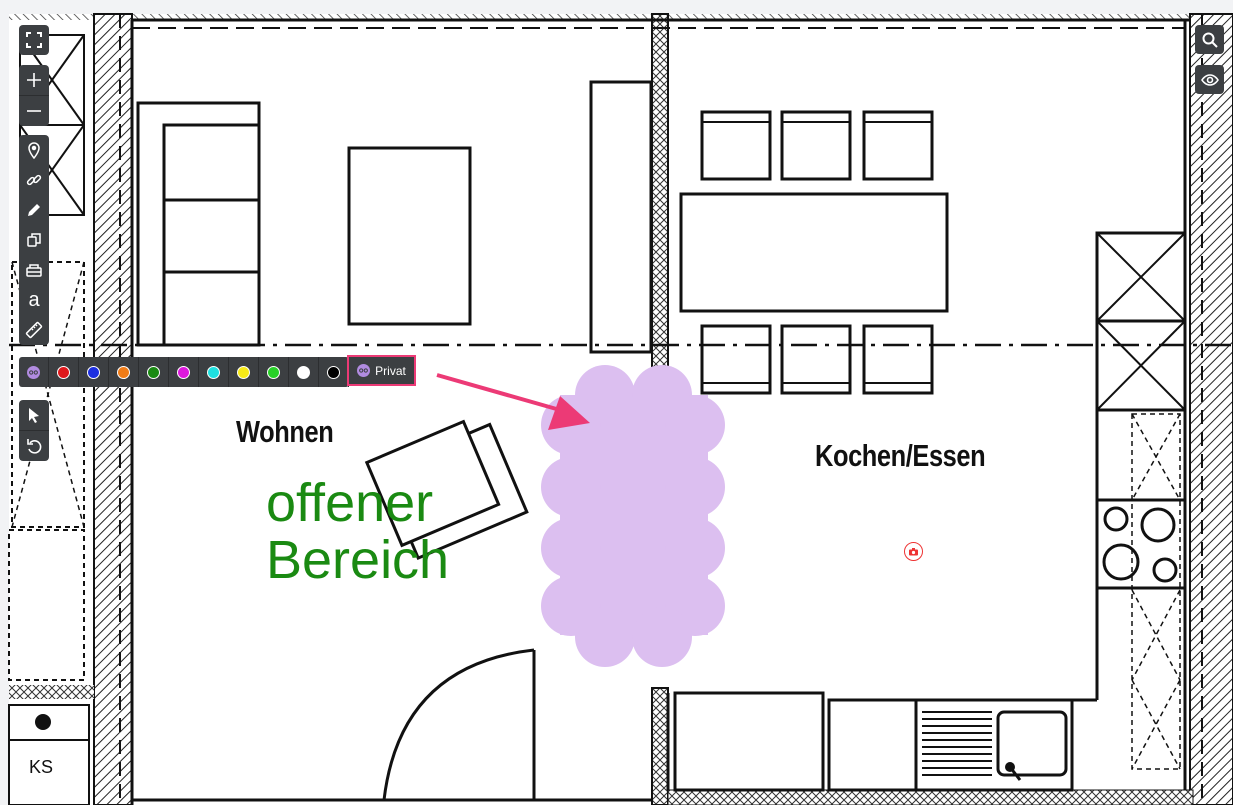 The image size is (1233, 805). I want to click on link-icon, so click(34, 180).